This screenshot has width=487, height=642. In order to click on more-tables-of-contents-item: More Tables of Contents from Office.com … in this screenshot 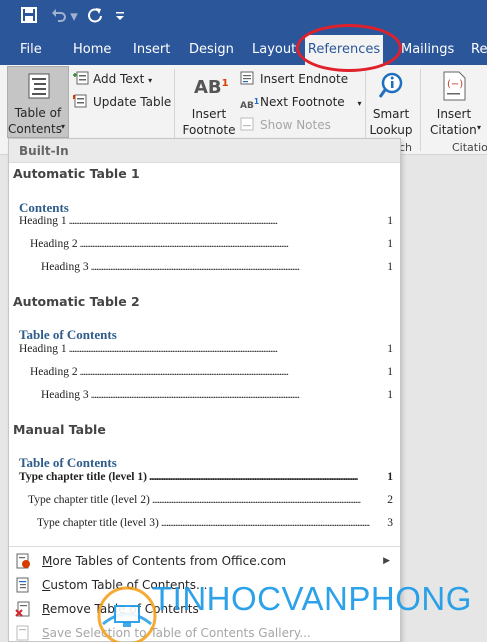, I will do `click(204, 561)`.